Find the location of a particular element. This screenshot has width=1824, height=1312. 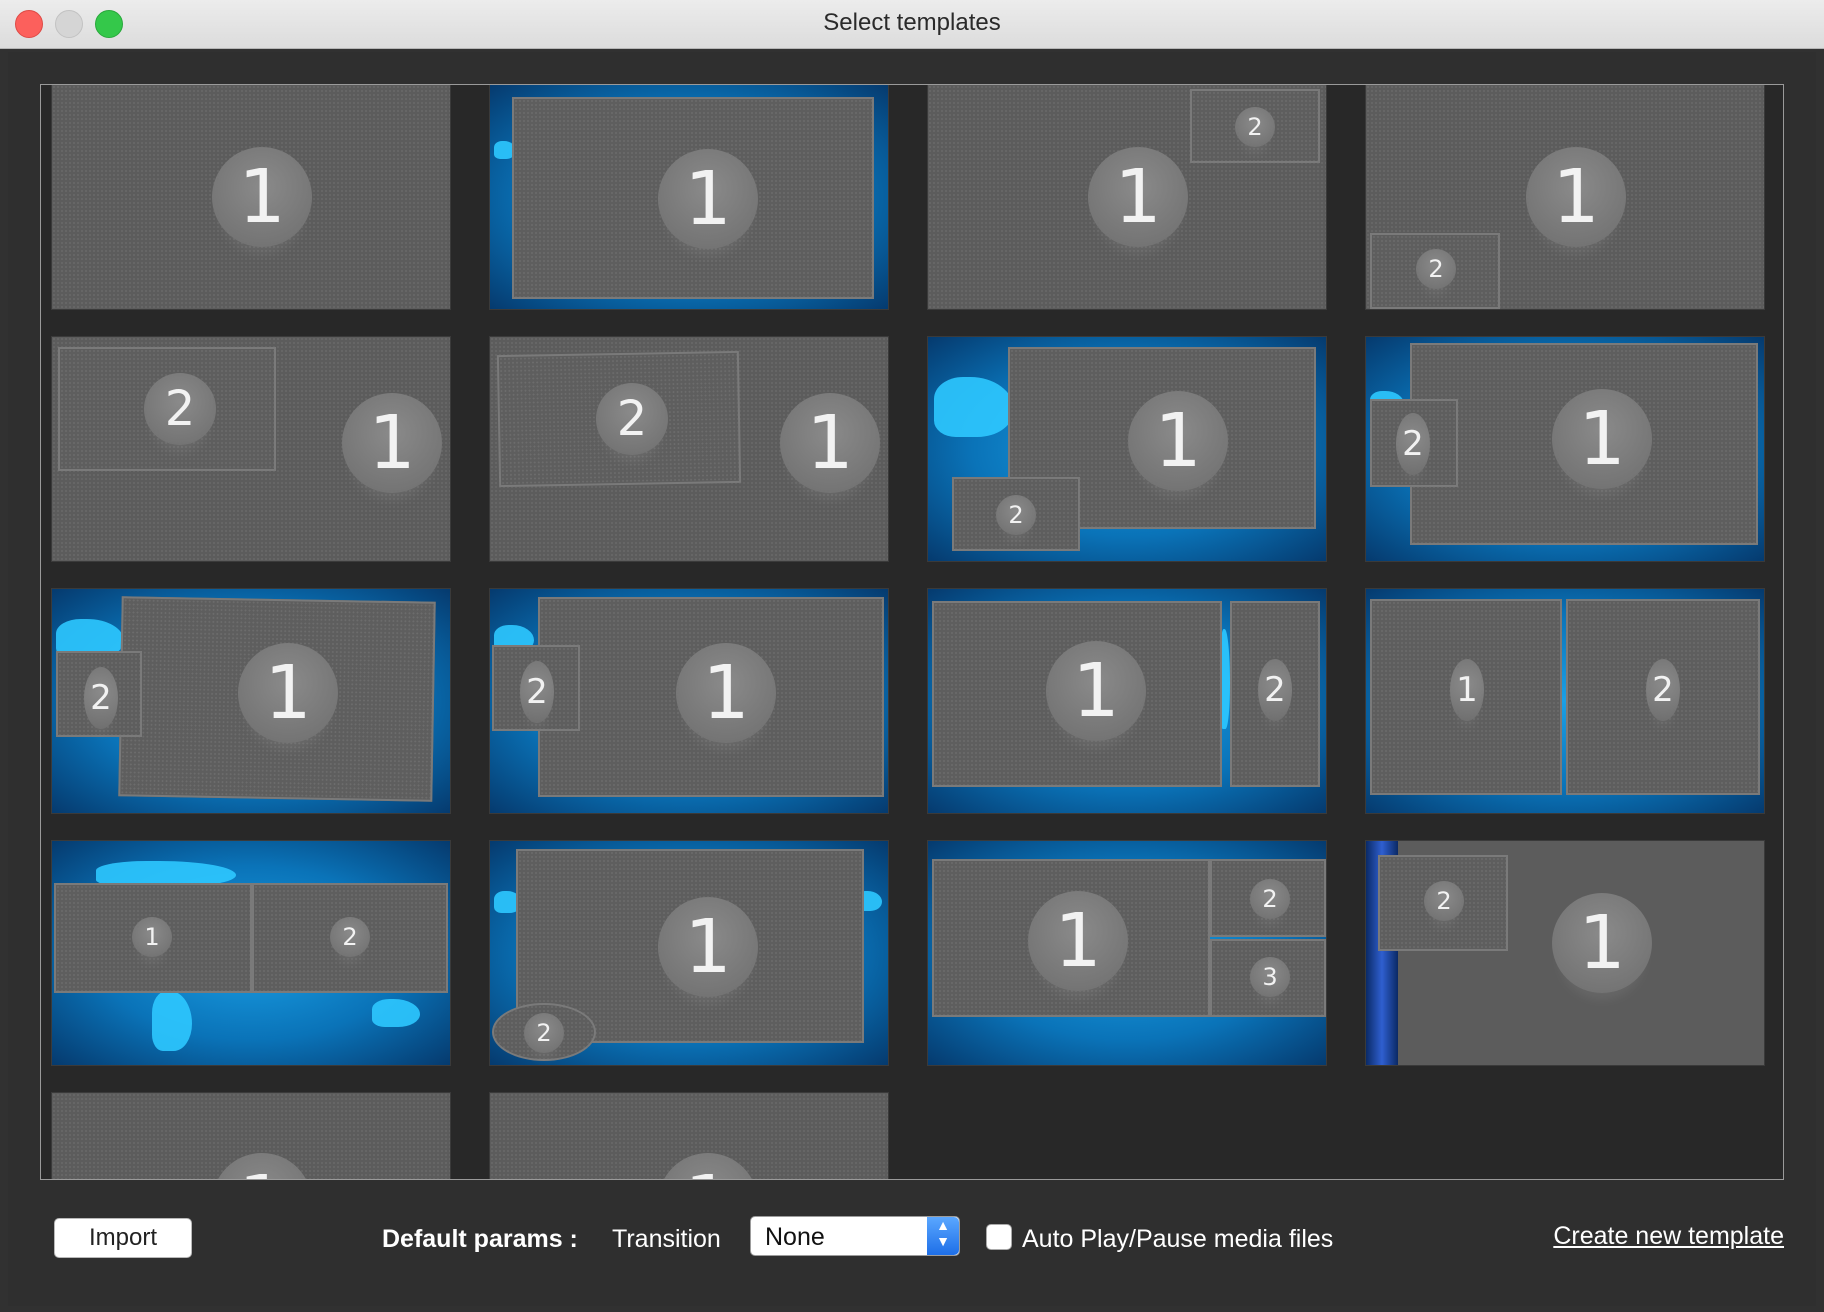

title-bar: Select templates is located at coordinates (912, 24).